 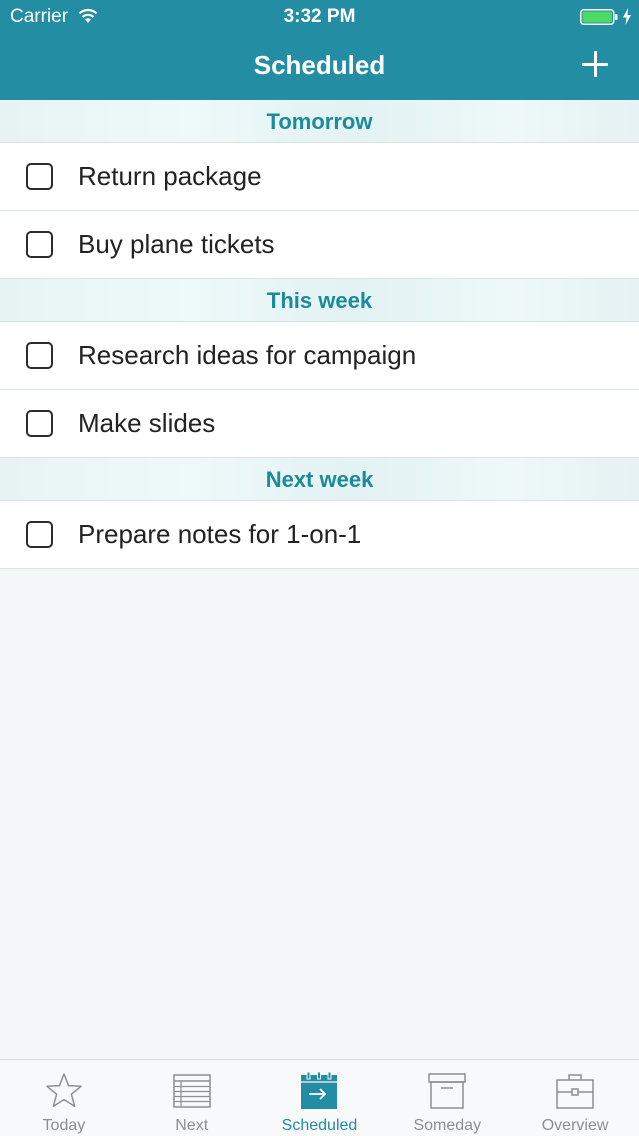 I want to click on page-title: Scheduled, so click(x=319, y=65).